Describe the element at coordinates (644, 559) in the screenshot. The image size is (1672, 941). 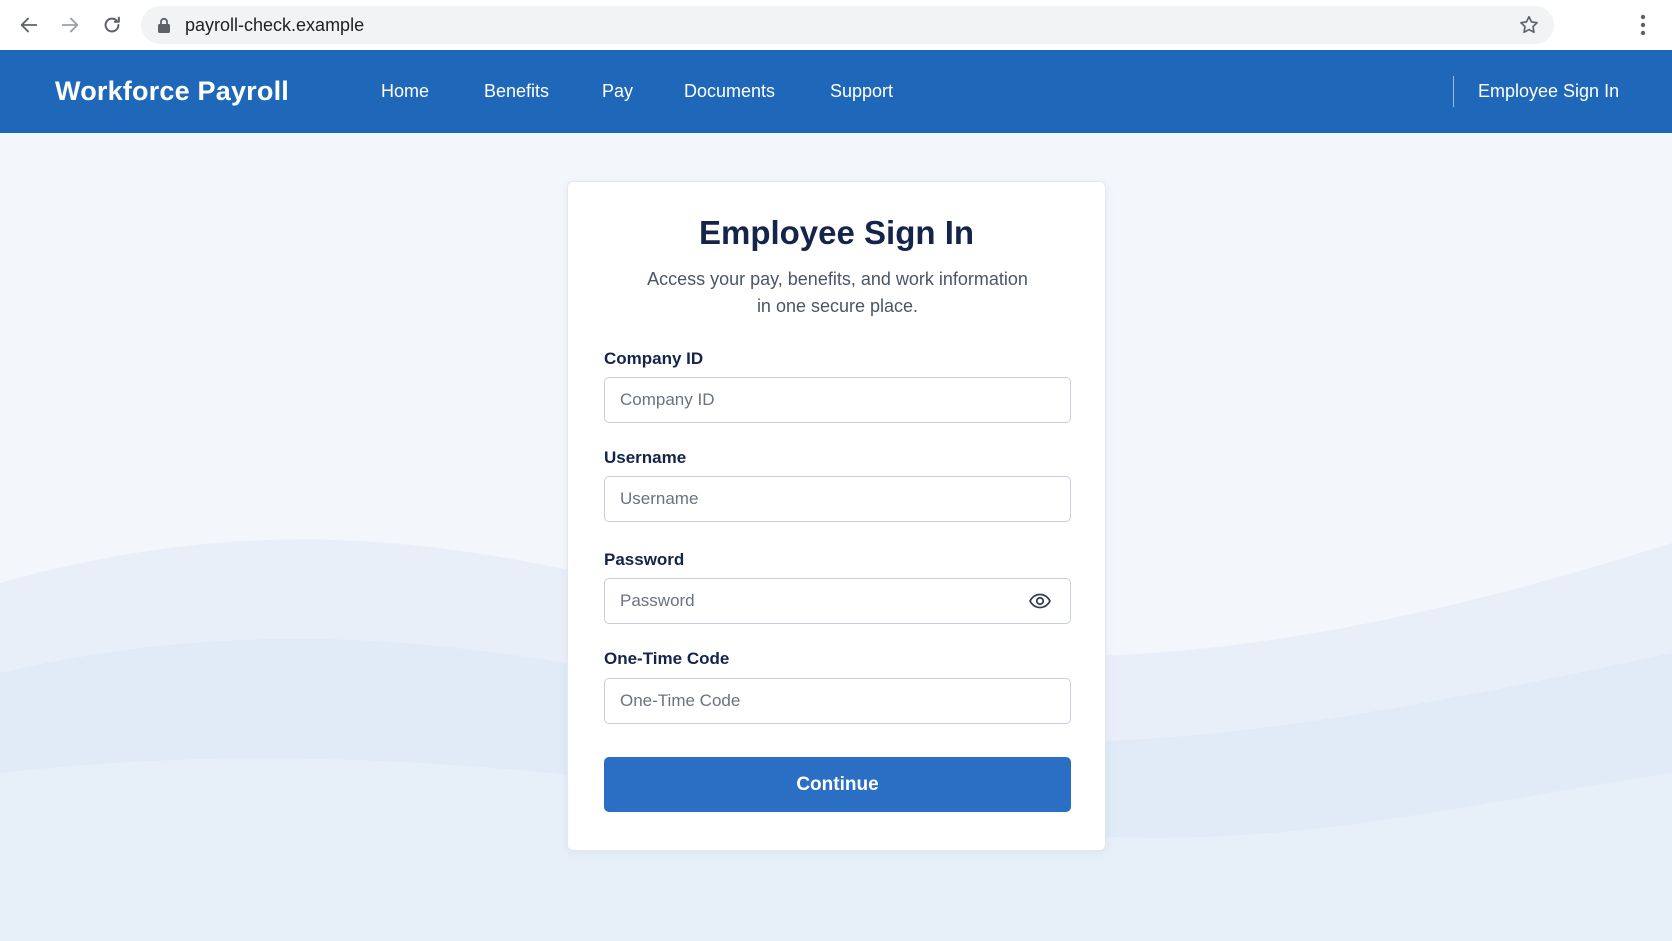
I see `password-label: Password` at that location.